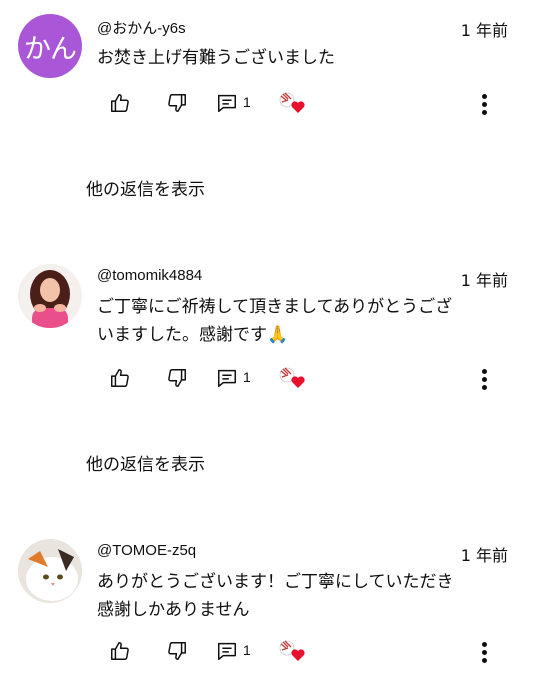 This screenshot has width=540, height=675. I want to click on comment-text: お焚き上げ有難うございました, so click(304, 58).